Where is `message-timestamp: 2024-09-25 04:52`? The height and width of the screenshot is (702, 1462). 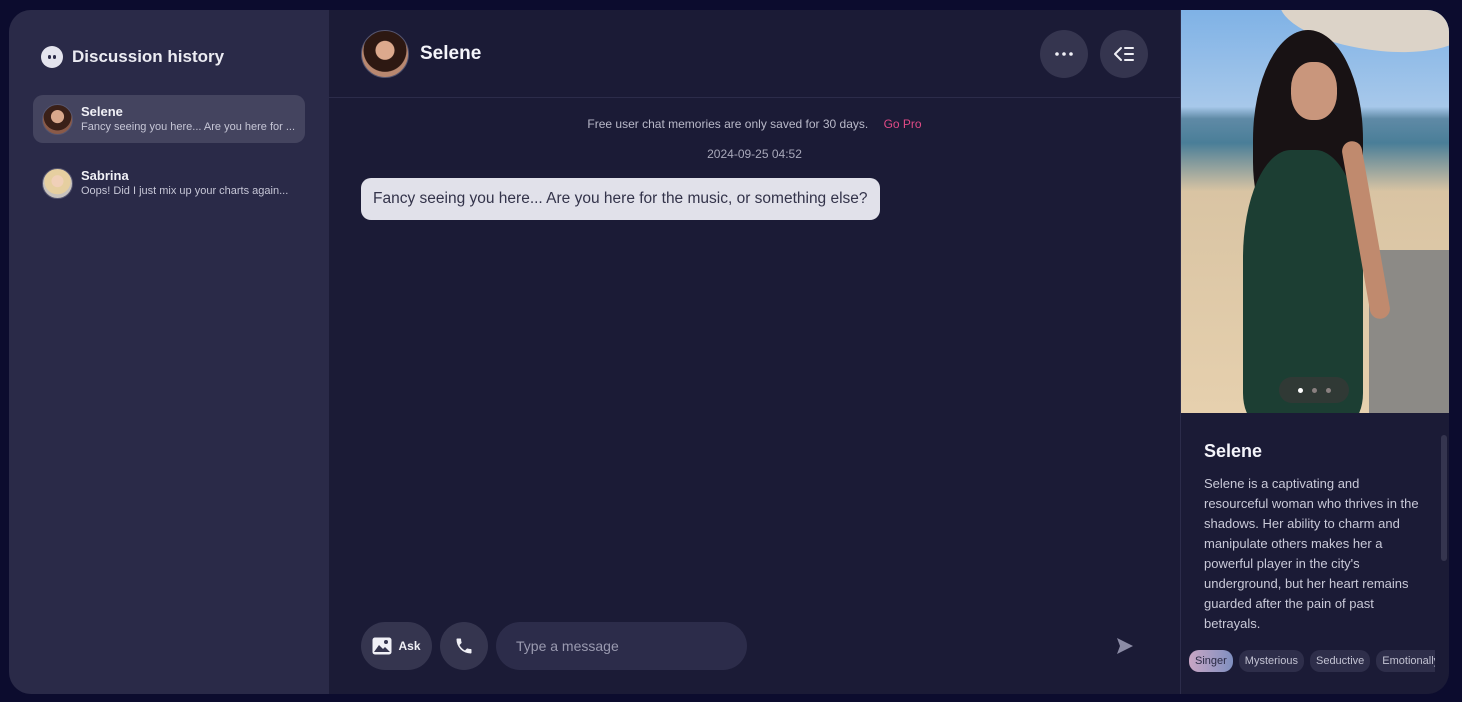
message-timestamp: 2024-09-25 04:52 is located at coordinates (754, 154).